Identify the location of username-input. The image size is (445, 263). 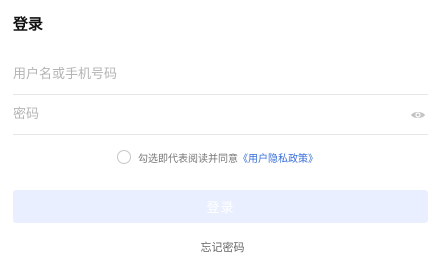
(203, 74).